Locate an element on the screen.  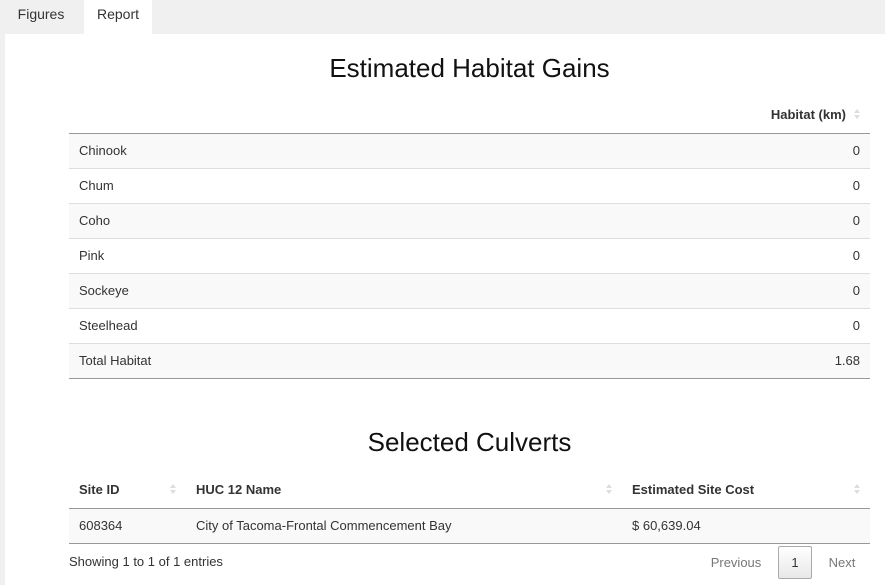
site-cost-cell: $ 60,639.04 is located at coordinates (746, 526).